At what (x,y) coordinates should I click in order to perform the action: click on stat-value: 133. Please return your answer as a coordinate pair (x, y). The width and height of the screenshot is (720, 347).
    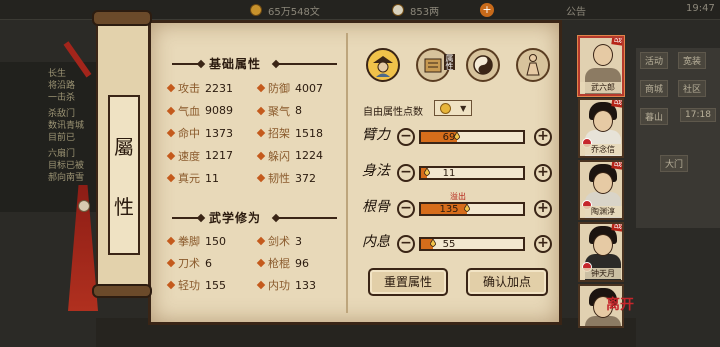
    Looking at the image, I should click on (305, 285).